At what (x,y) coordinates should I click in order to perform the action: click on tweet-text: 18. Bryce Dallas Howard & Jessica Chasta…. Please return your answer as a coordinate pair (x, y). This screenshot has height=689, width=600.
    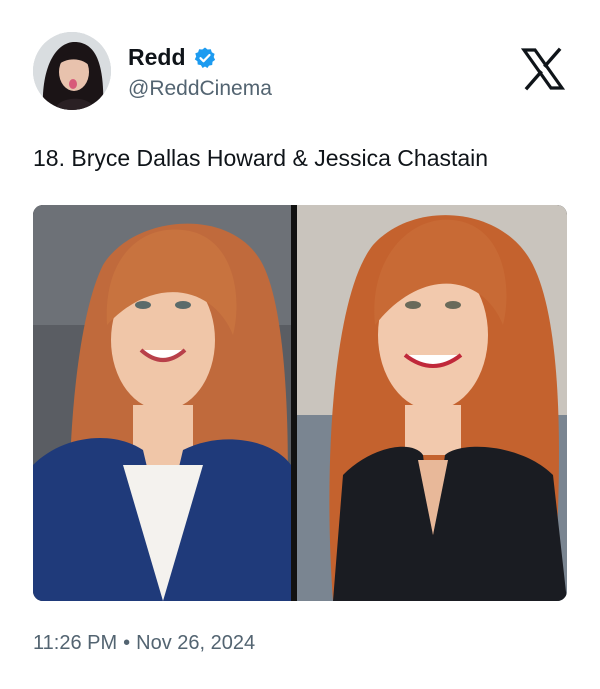
    Looking at the image, I should click on (261, 158).